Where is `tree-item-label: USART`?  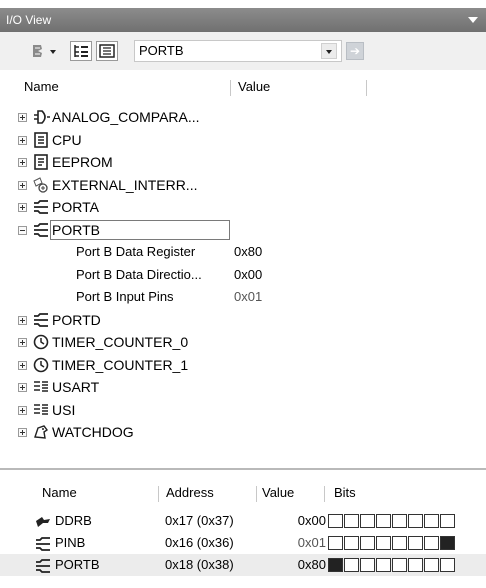
tree-item-label: USART is located at coordinates (76, 387).